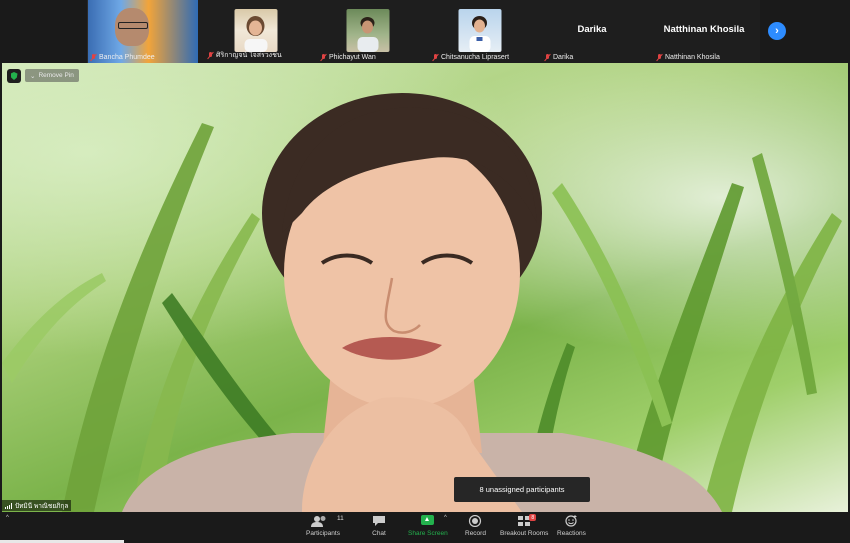 The width and height of the screenshot is (850, 543). I want to click on participant-glasses, so click(133, 25).